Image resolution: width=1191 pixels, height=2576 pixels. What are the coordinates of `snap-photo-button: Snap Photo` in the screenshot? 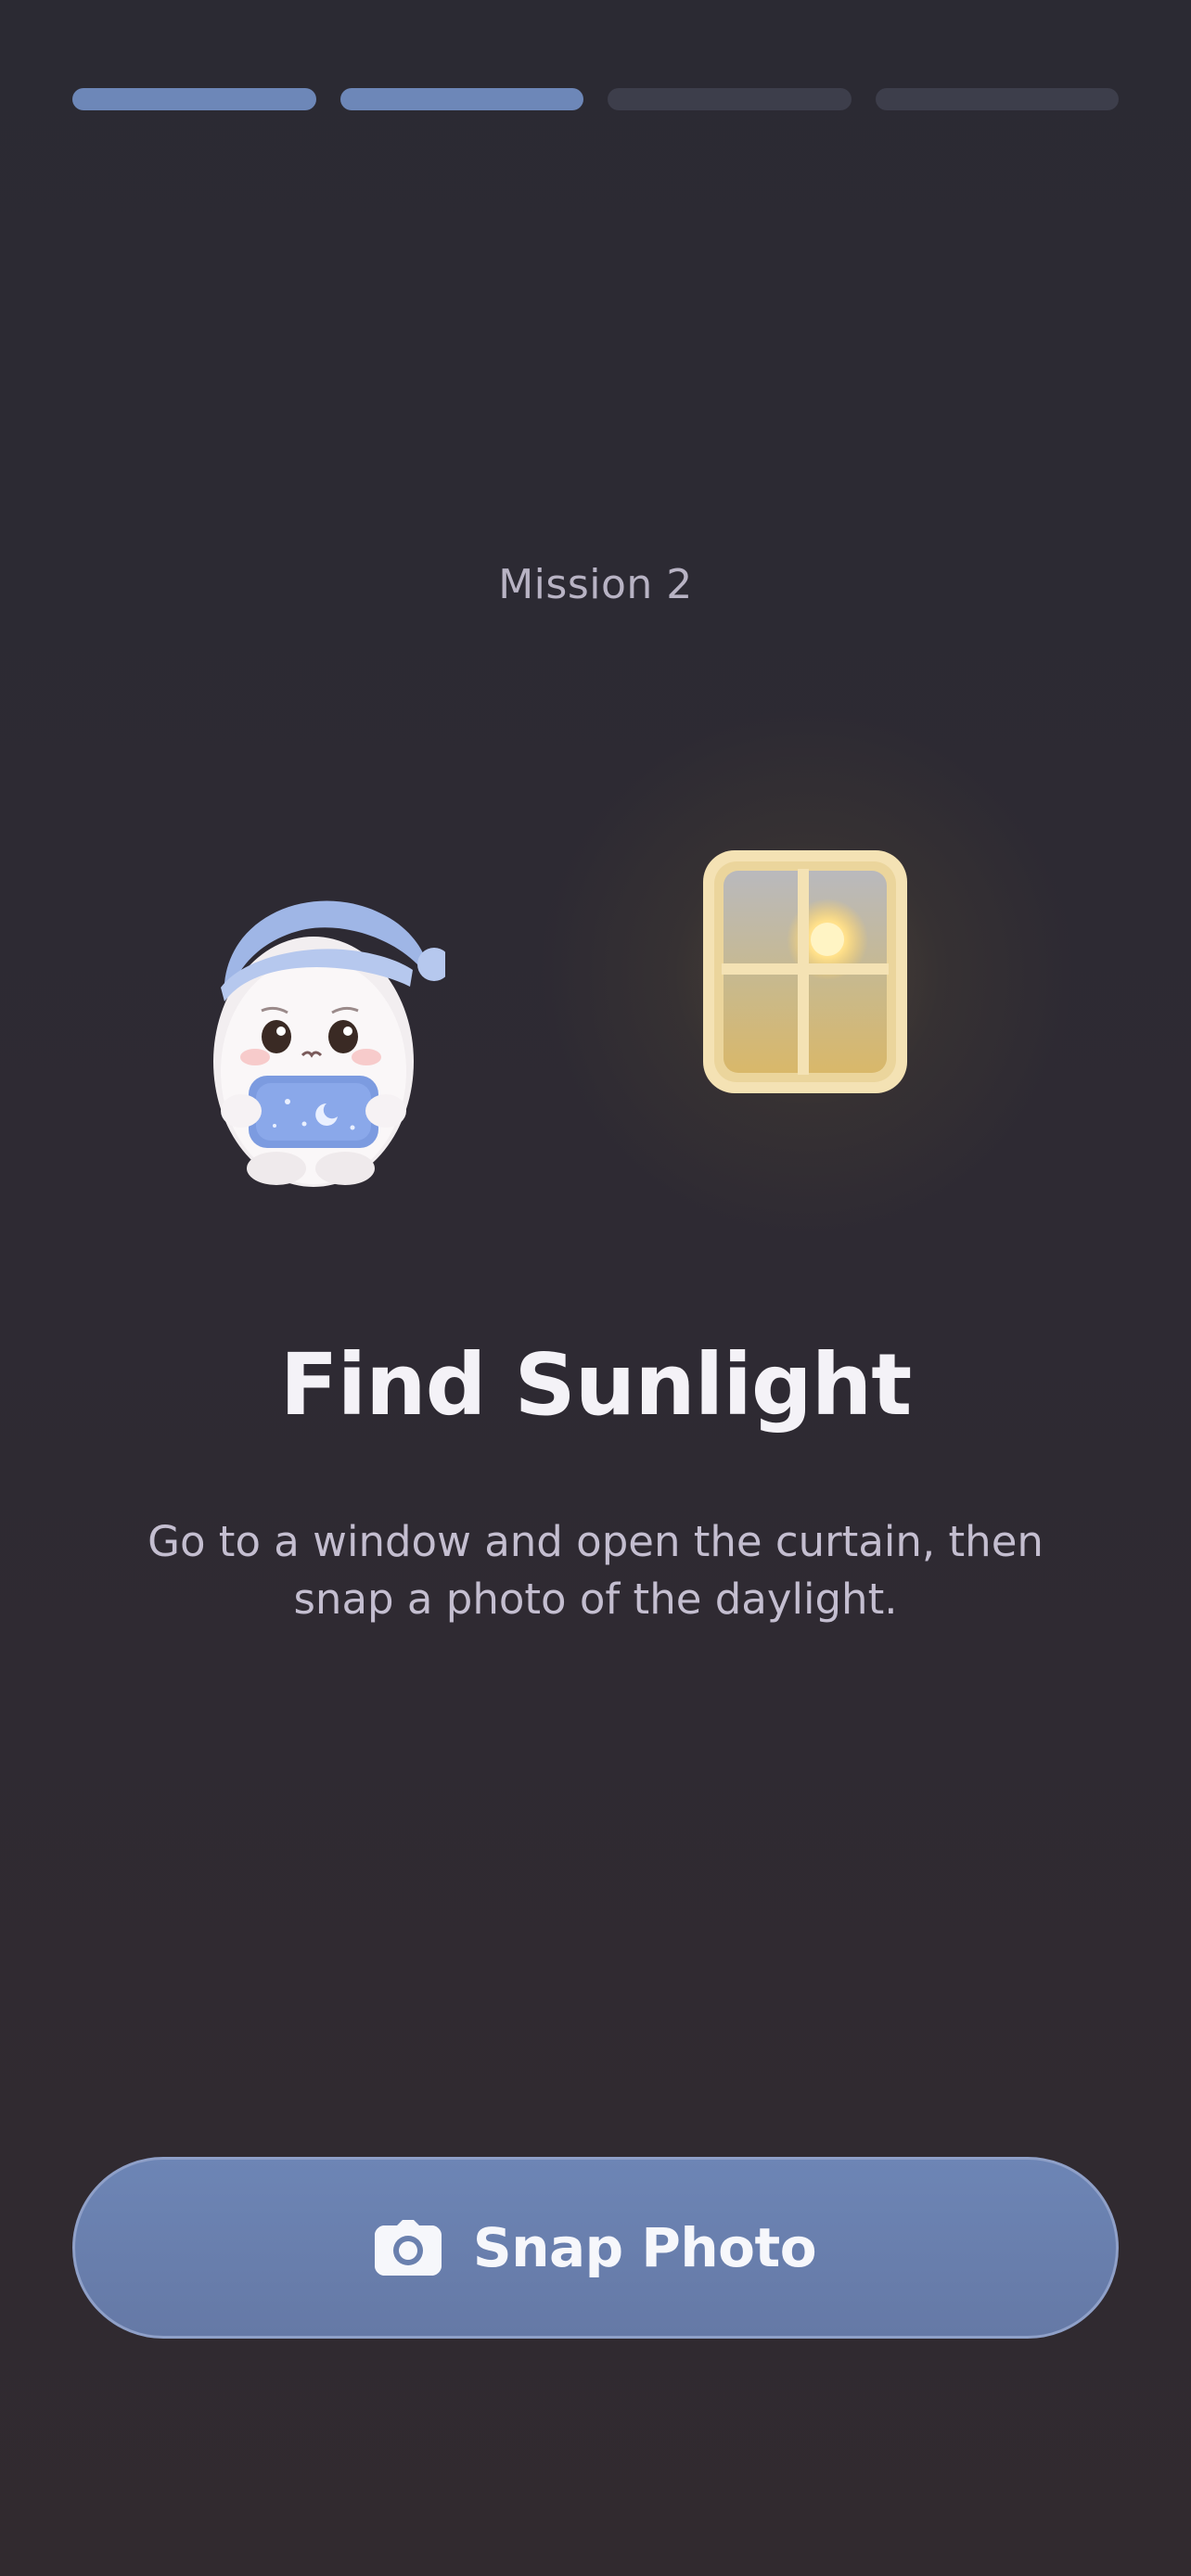 It's located at (595, 2248).